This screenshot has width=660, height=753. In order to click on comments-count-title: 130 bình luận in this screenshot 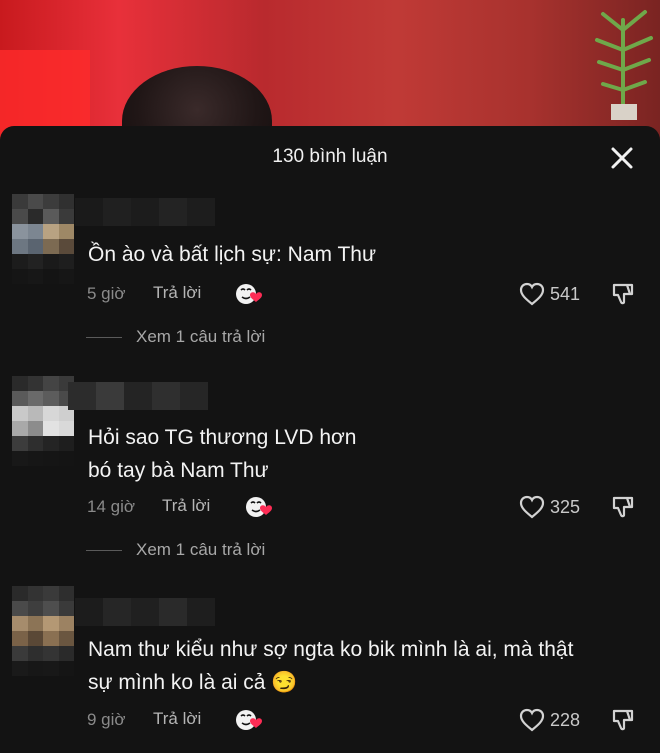, I will do `click(330, 156)`.